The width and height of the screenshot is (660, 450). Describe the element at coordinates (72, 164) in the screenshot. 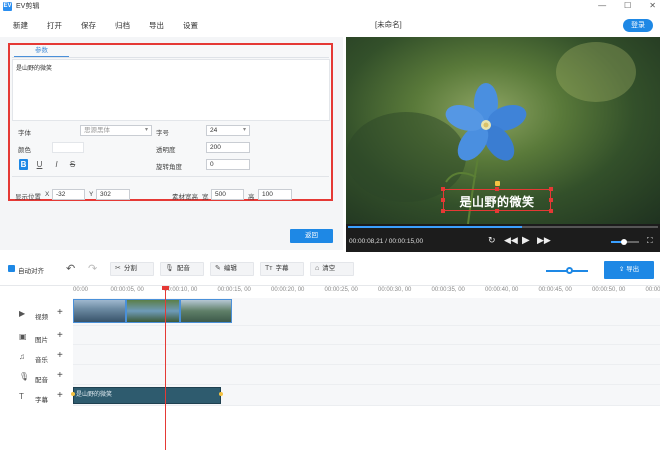

I see `strikethrough-button: S` at that location.